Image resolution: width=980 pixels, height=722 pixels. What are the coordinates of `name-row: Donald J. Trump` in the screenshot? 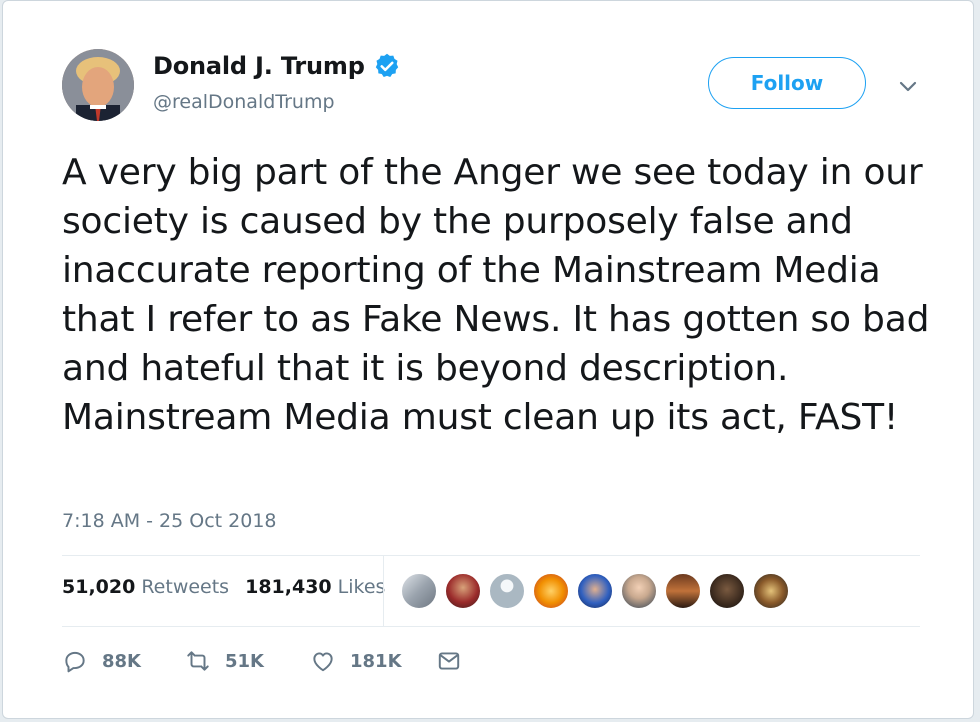 It's located at (277, 66).